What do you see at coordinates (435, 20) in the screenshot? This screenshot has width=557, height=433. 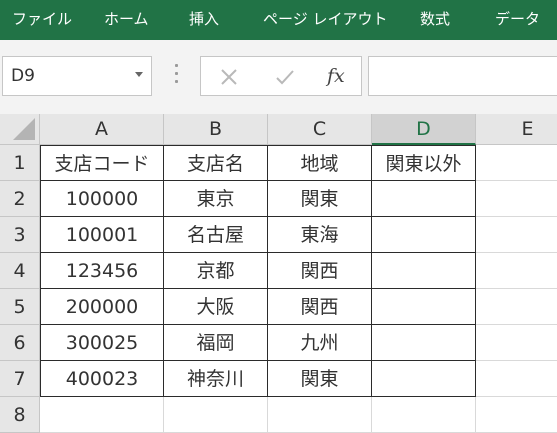 I see `tab-formulas: 数式` at bounding box center [435, 20].